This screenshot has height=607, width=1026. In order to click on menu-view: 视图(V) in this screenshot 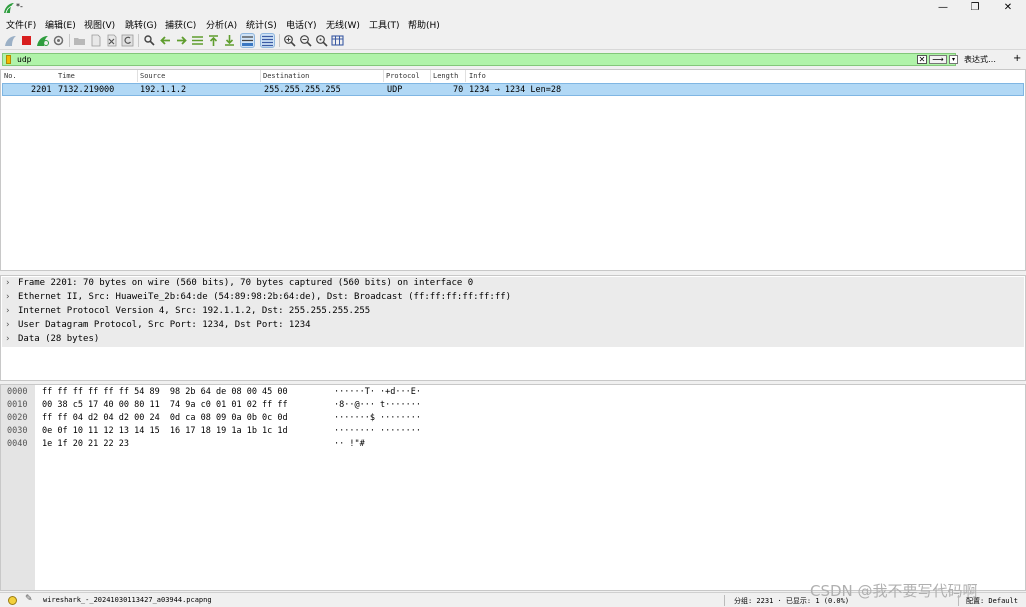, I will do `click(99, 24)`.